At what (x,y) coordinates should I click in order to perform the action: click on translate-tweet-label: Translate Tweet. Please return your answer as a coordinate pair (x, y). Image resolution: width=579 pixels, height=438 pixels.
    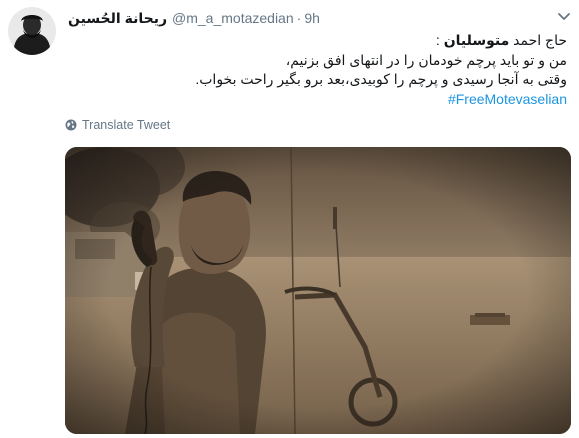
    Looking at the image, I should click on (126, 125).